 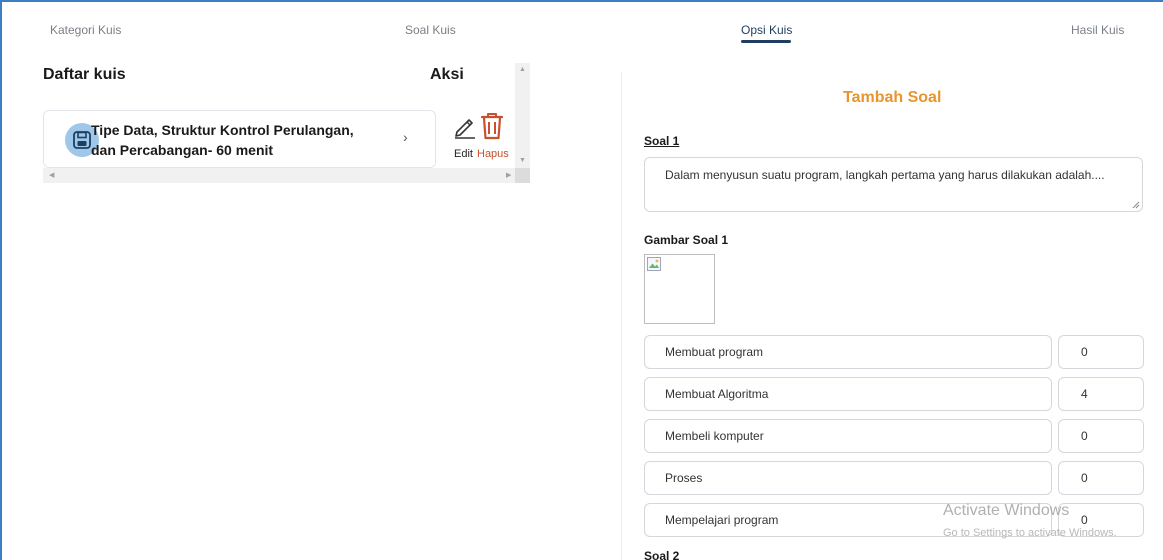 What do you see at coordinates (51, 175) in the screenshot?
I see `scroll-left-icon: ◀` at bounding box center [51, 175].